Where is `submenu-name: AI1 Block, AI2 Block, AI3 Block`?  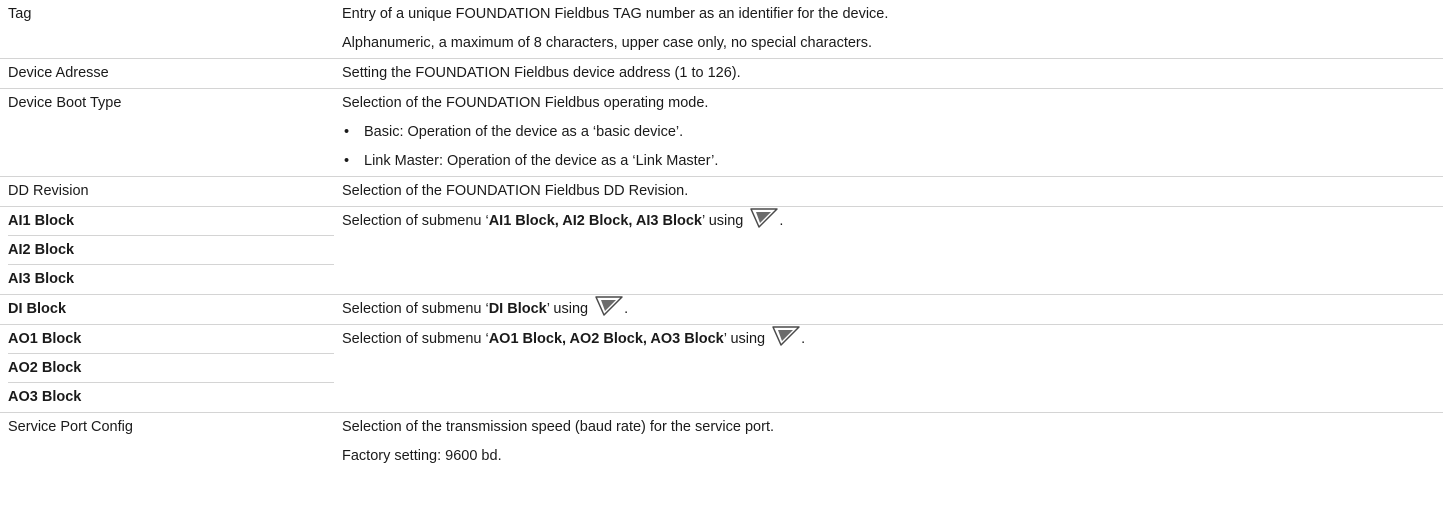 submenu-name: AI1 Block, AI2 Block, AI3 Block is located at coordinates (595, 221).